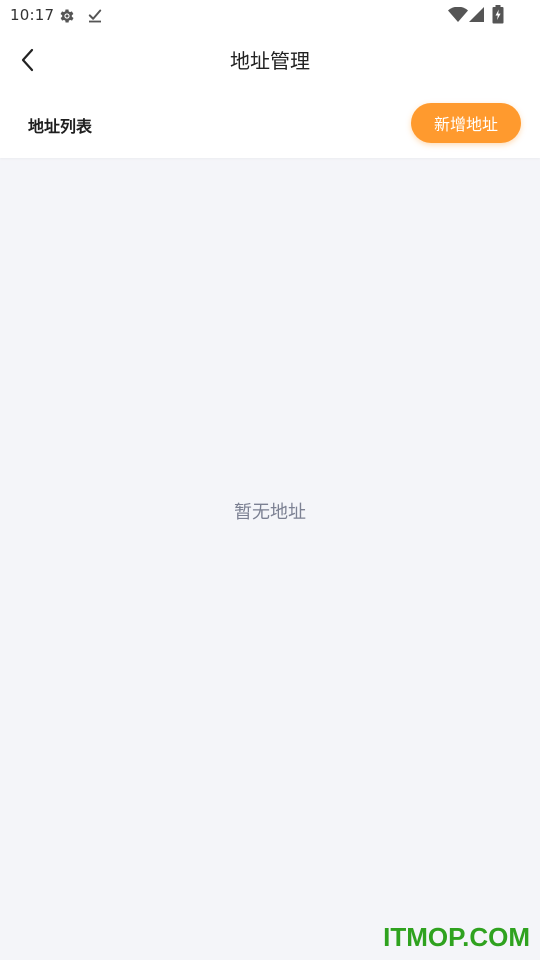  Describe the element at coordinates (498, 14) in the screenshot. I see `battery-charging-icon` at that location.